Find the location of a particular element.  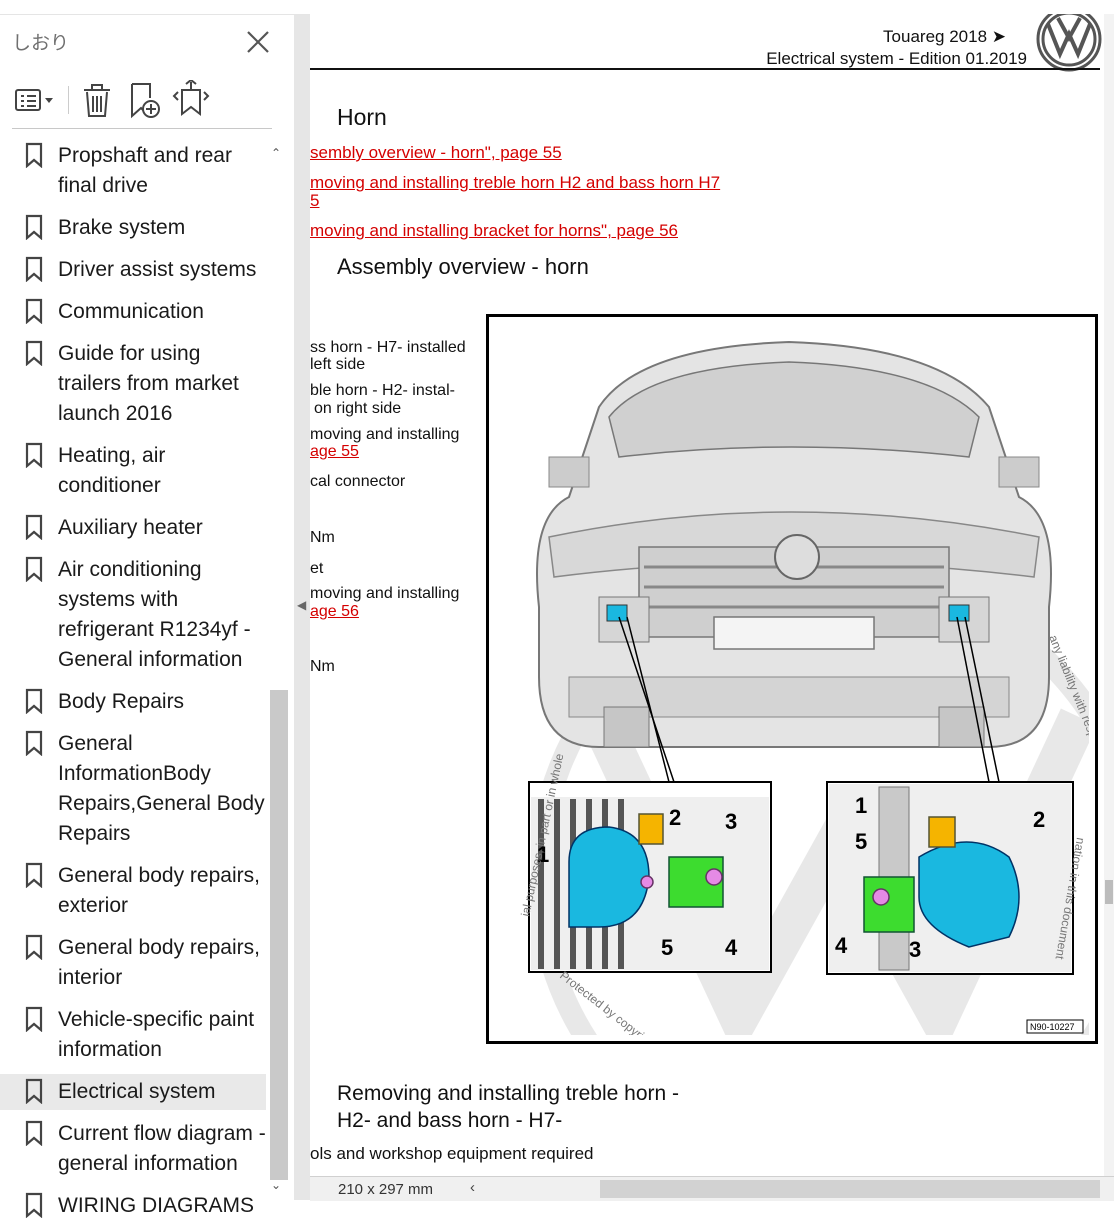

legend-link-page-55: age 55 is located at coordinates (334, 452).